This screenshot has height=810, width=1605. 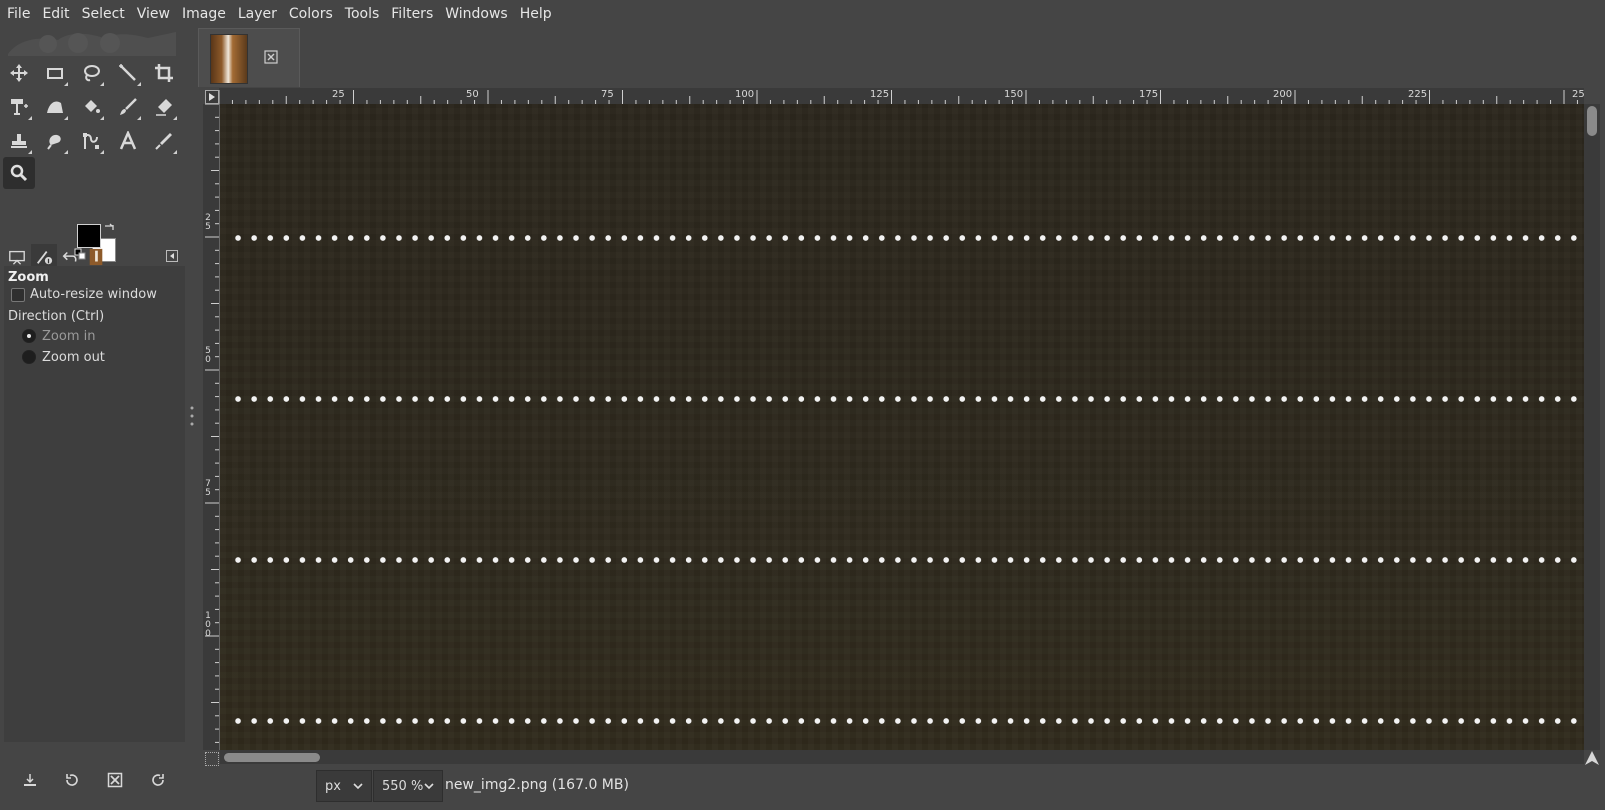 I want to click on clone-stamp-icon, so click(x=19, y=141).